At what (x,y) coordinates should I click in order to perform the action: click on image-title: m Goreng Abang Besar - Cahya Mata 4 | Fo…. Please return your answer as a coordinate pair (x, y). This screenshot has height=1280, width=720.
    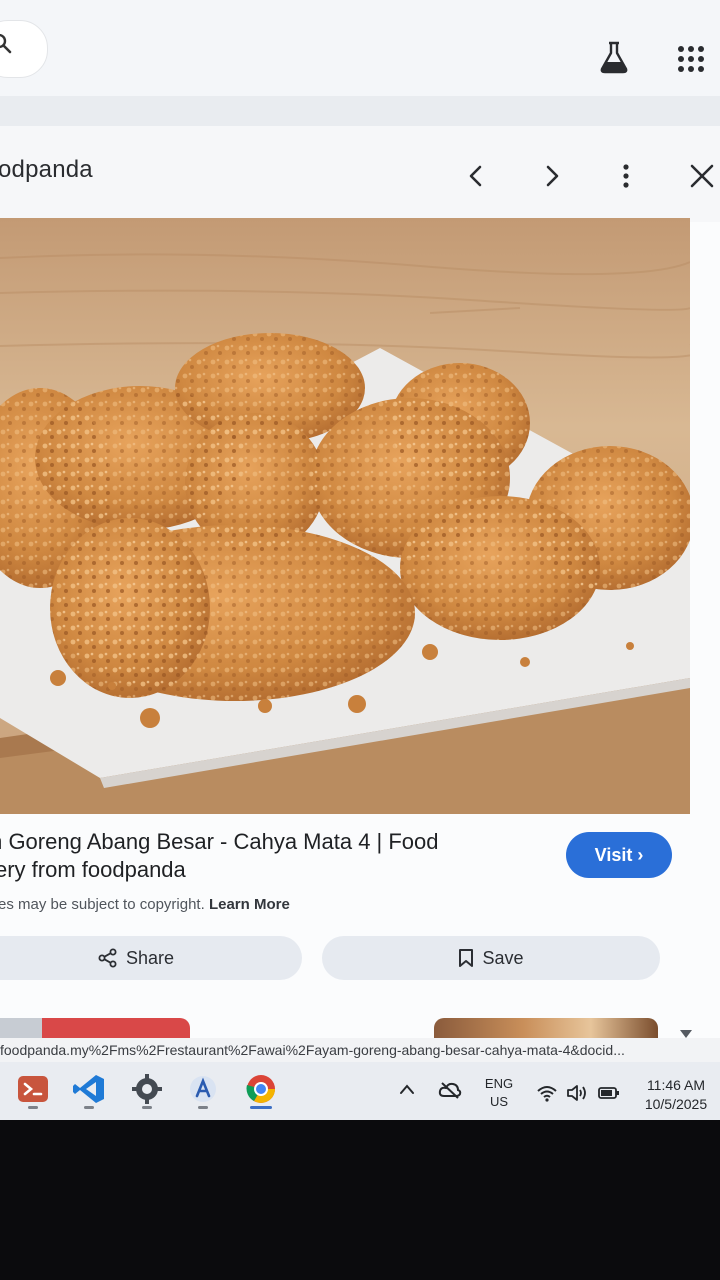
    Looking at the image, I should click on (262, 856).